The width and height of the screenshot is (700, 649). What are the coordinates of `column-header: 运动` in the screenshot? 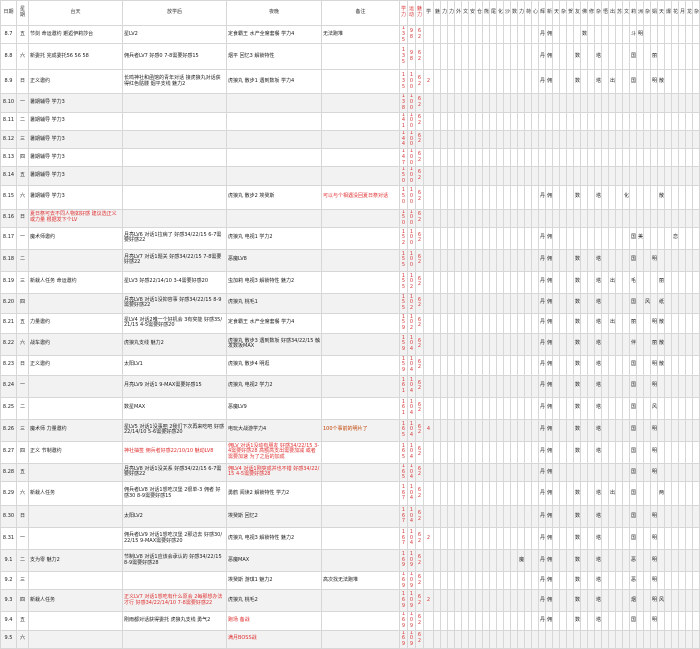 It's located at (412, 13).